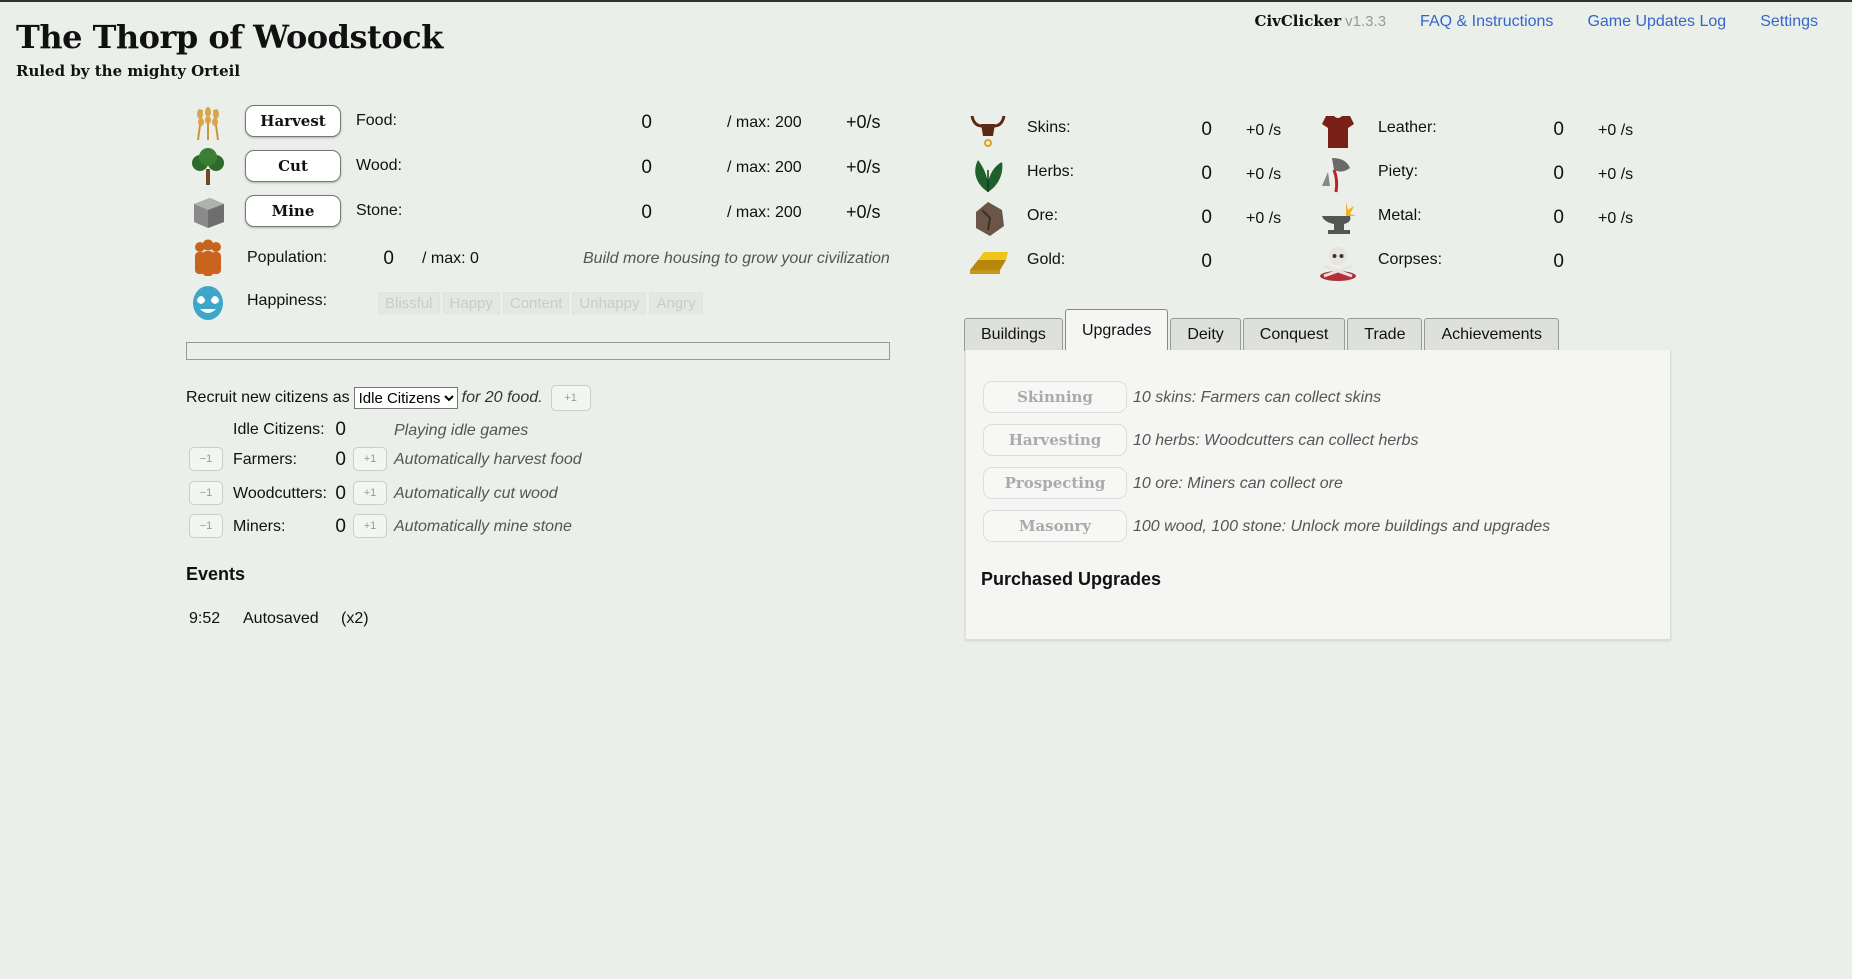  I want to click on food-rate: +0/s, so click(863, 122).